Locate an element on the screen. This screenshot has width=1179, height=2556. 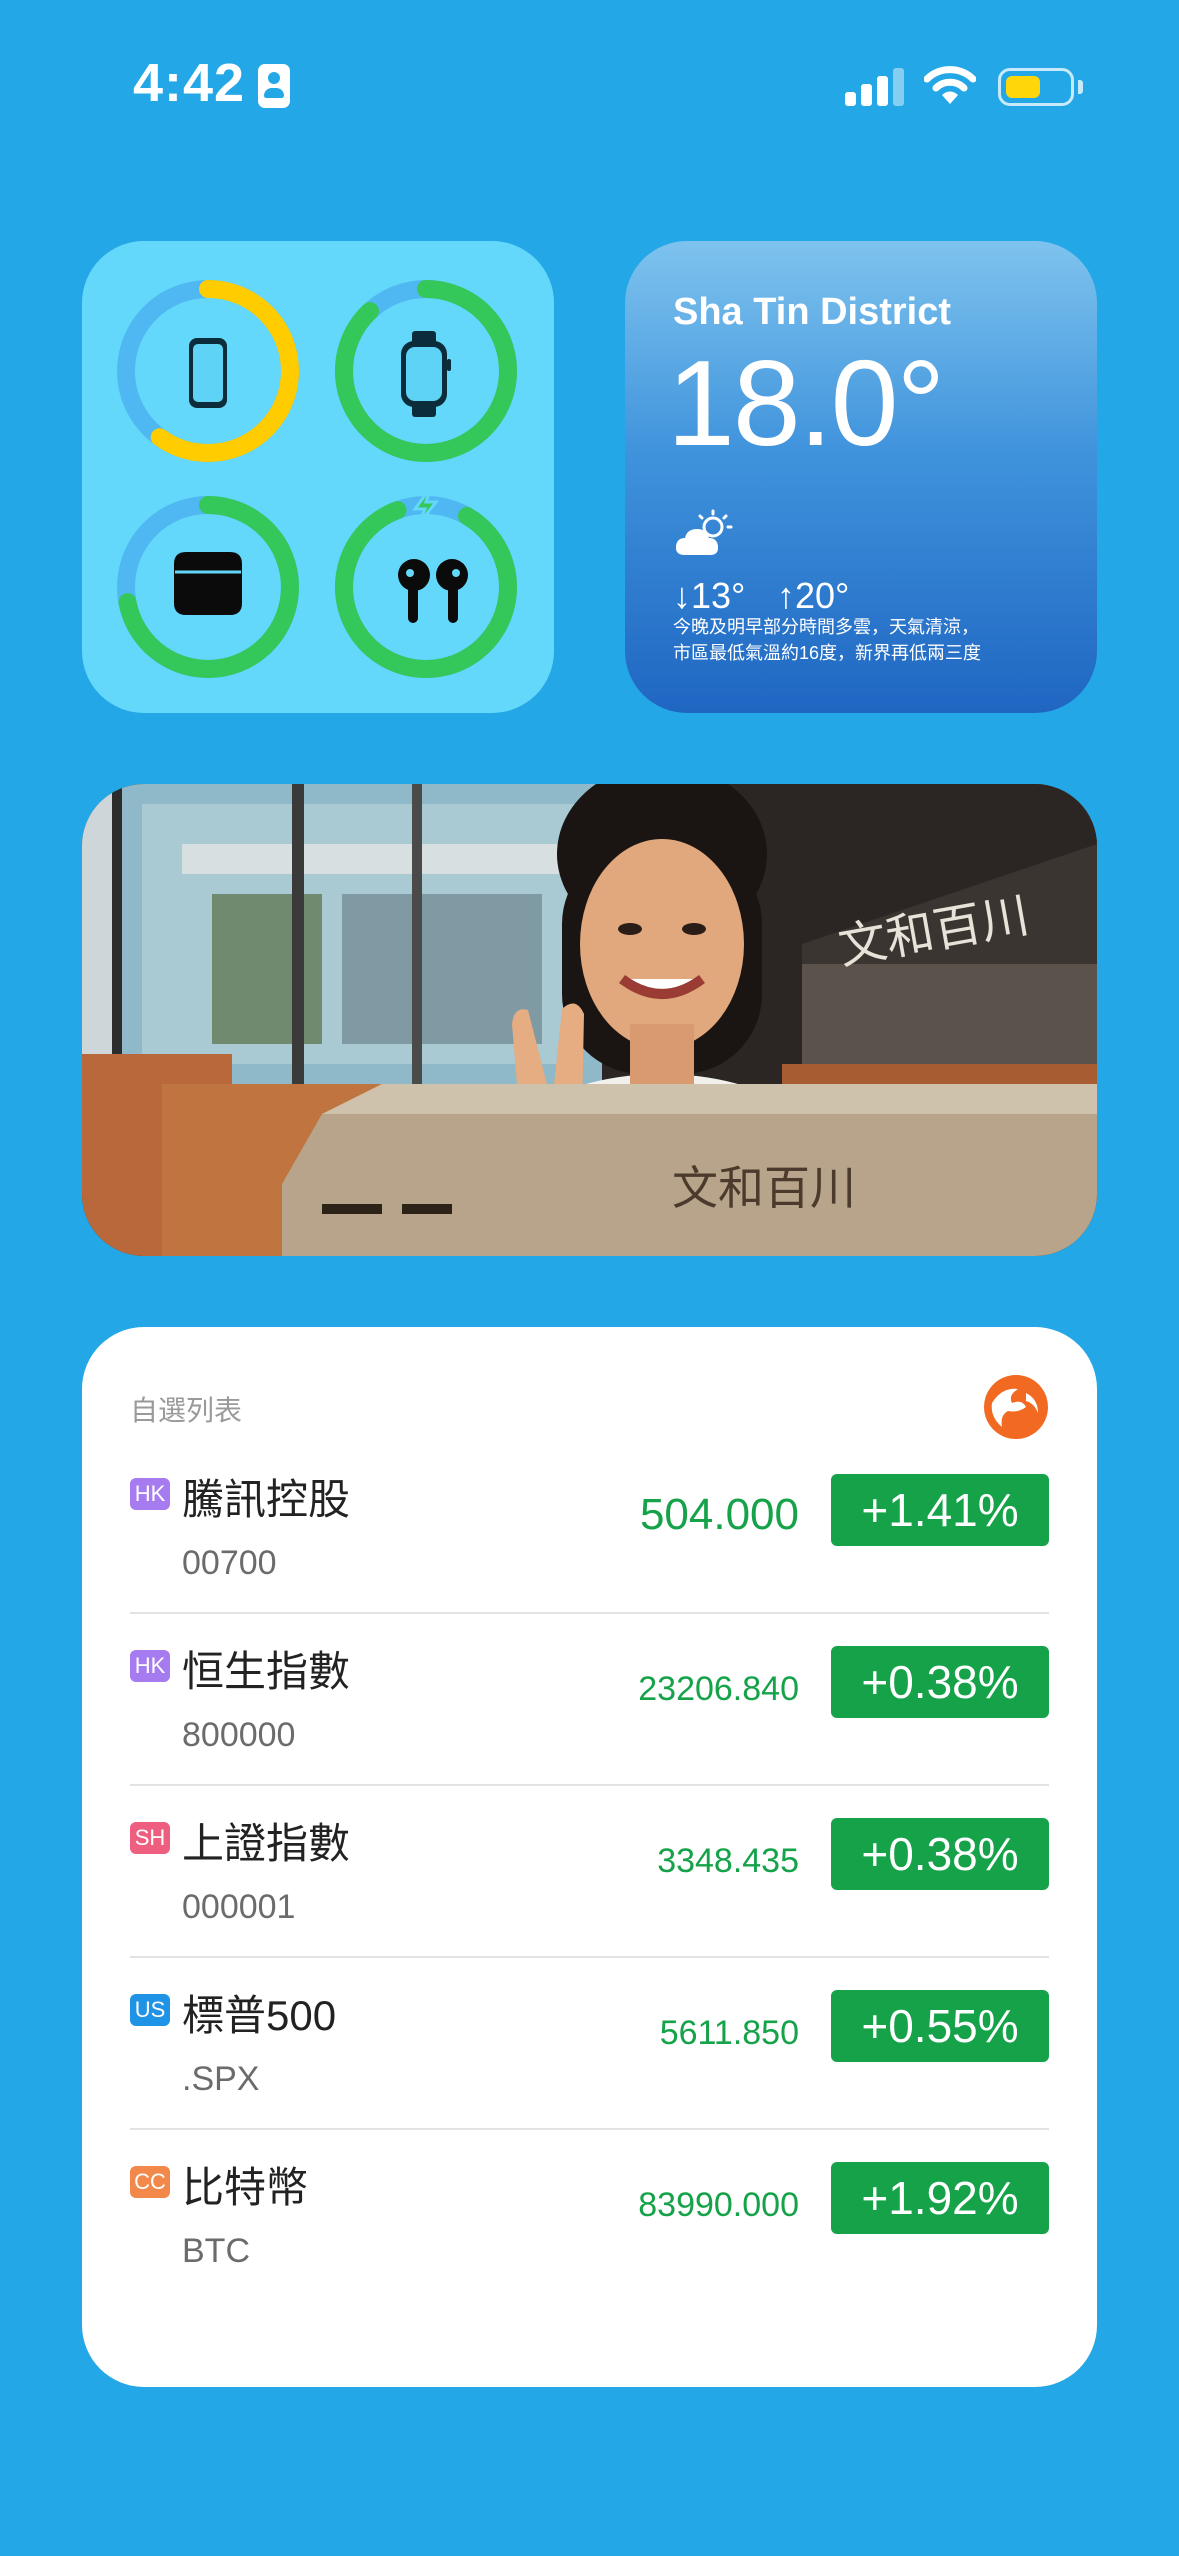
focus-mode-icon is located at coordinates (274, 86).